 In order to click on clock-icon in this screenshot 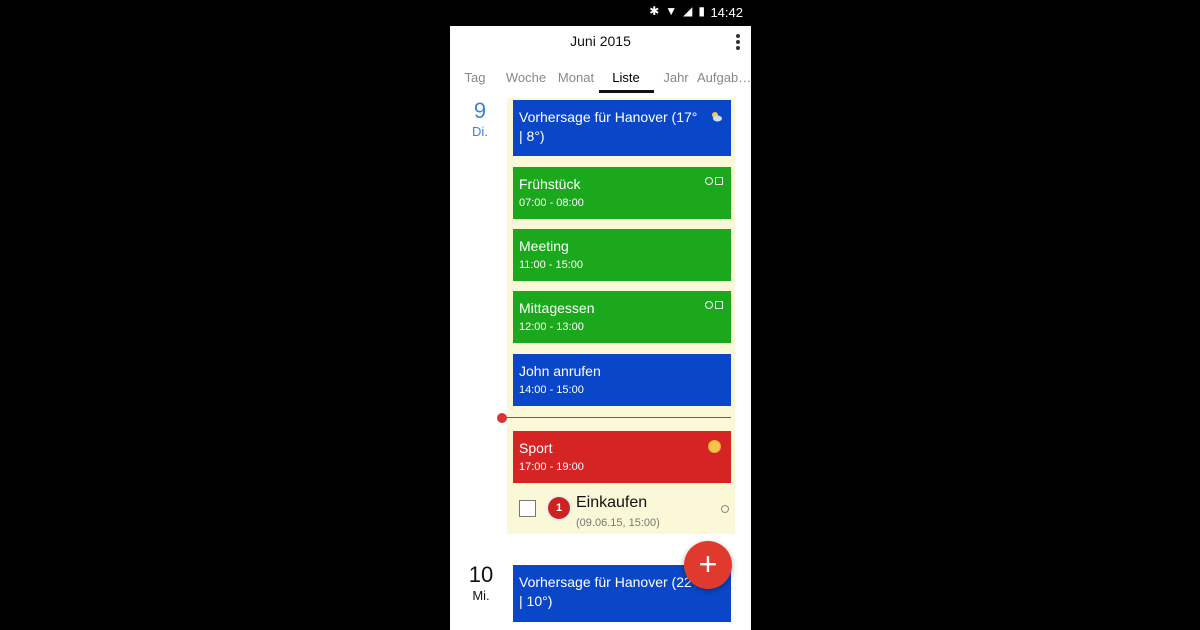, I will do `click(725, 509)`.